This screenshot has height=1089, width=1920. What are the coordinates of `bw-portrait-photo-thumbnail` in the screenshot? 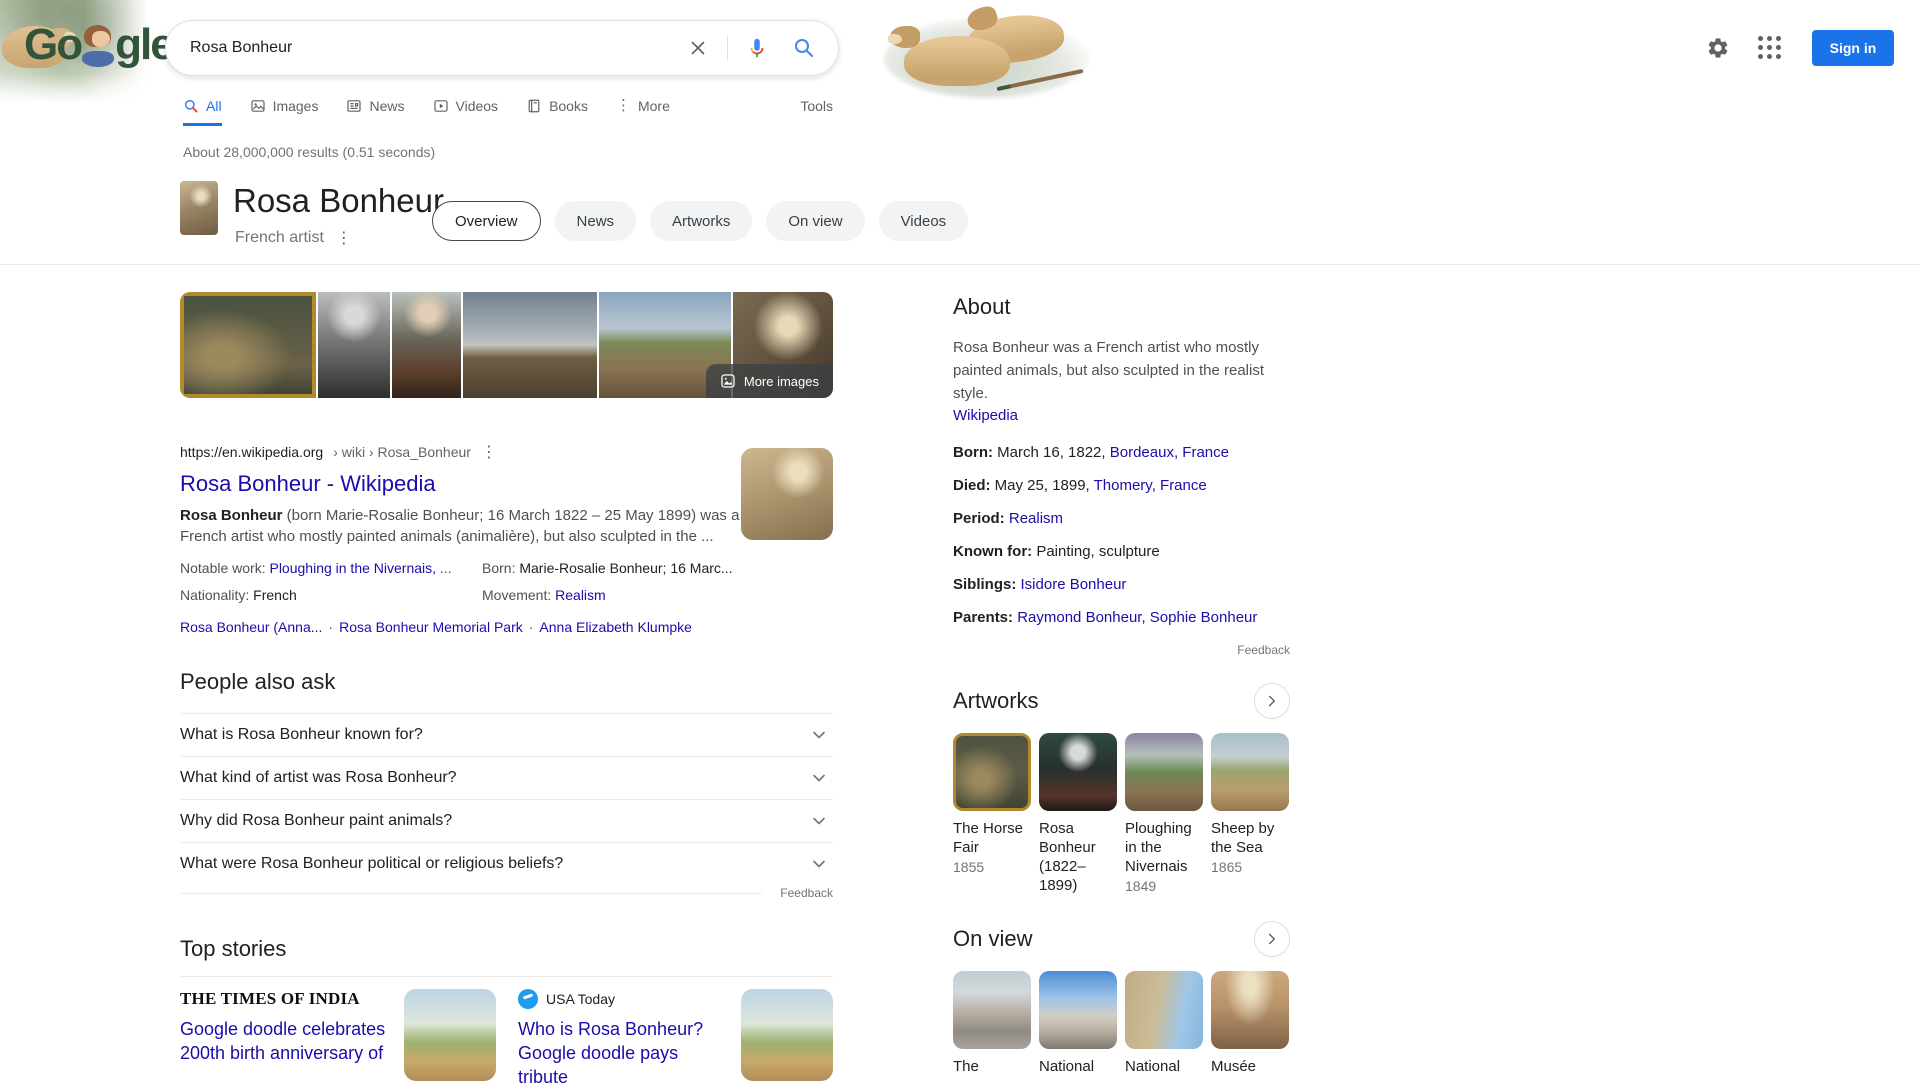 It's located at (354, 345).